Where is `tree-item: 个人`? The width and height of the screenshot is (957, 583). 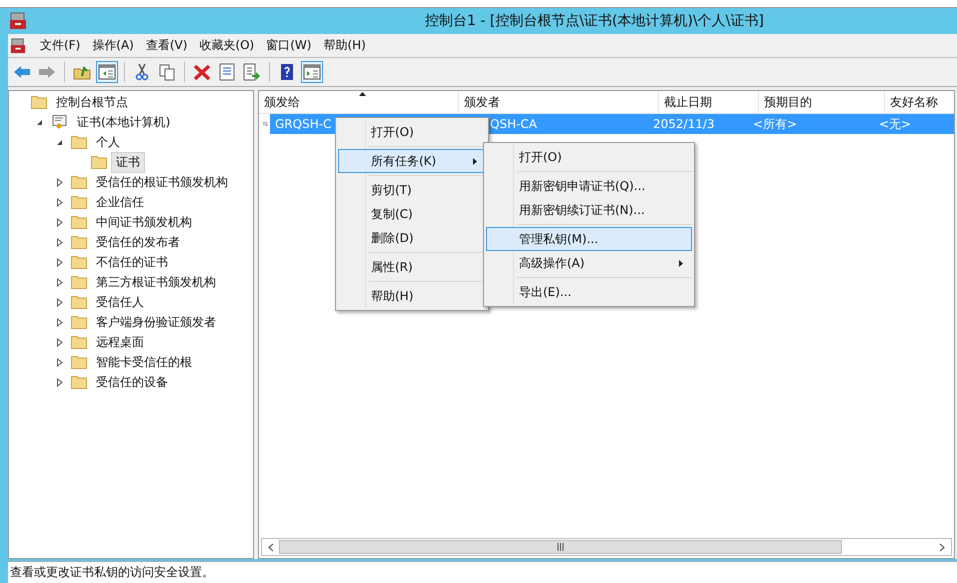 tree-item: 个人 is located at coordinates (108, 142).